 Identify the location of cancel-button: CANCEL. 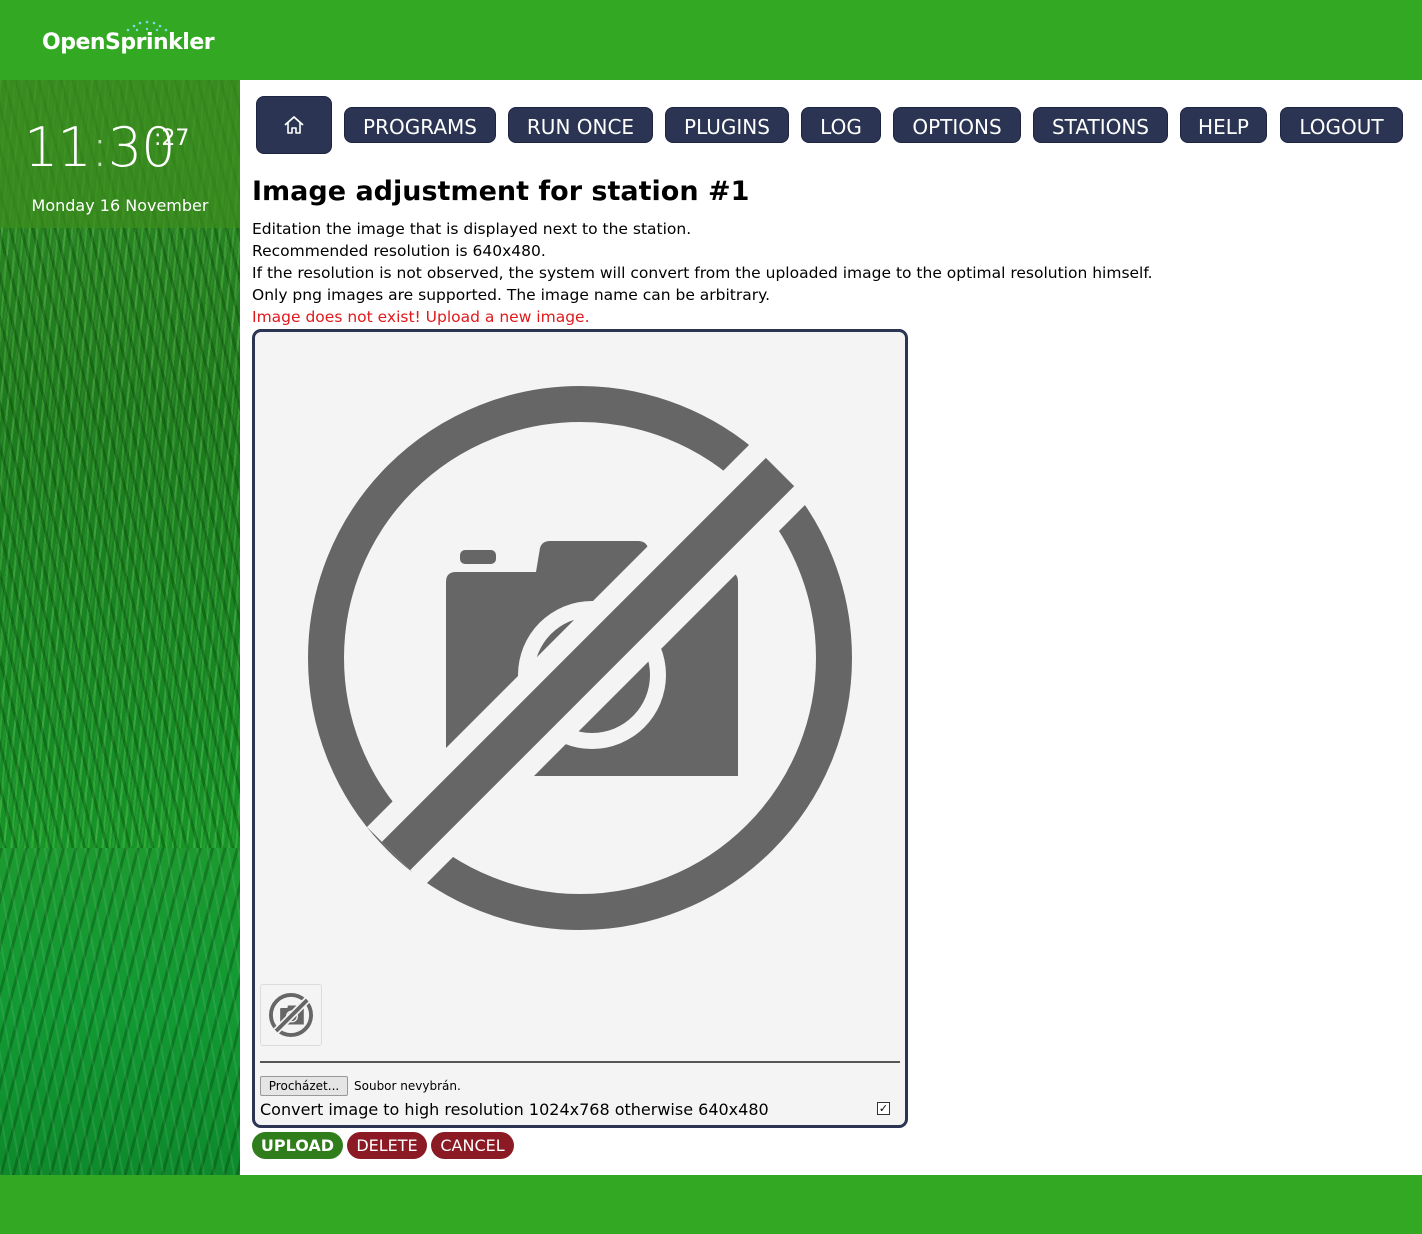
(472, 1145).